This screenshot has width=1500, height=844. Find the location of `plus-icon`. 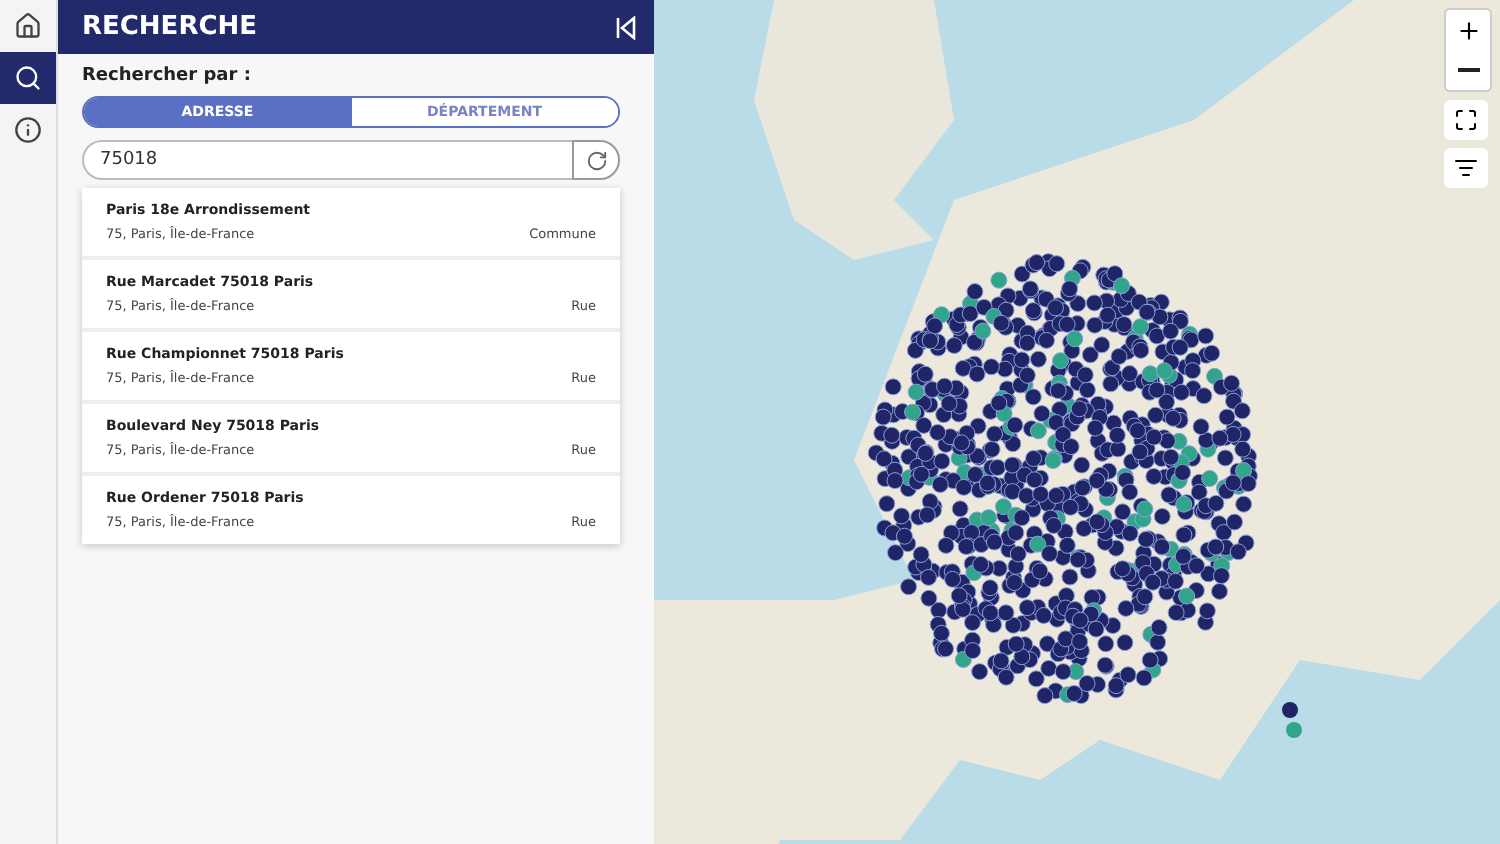

plus-icon is located at coordinates (1468, 30).